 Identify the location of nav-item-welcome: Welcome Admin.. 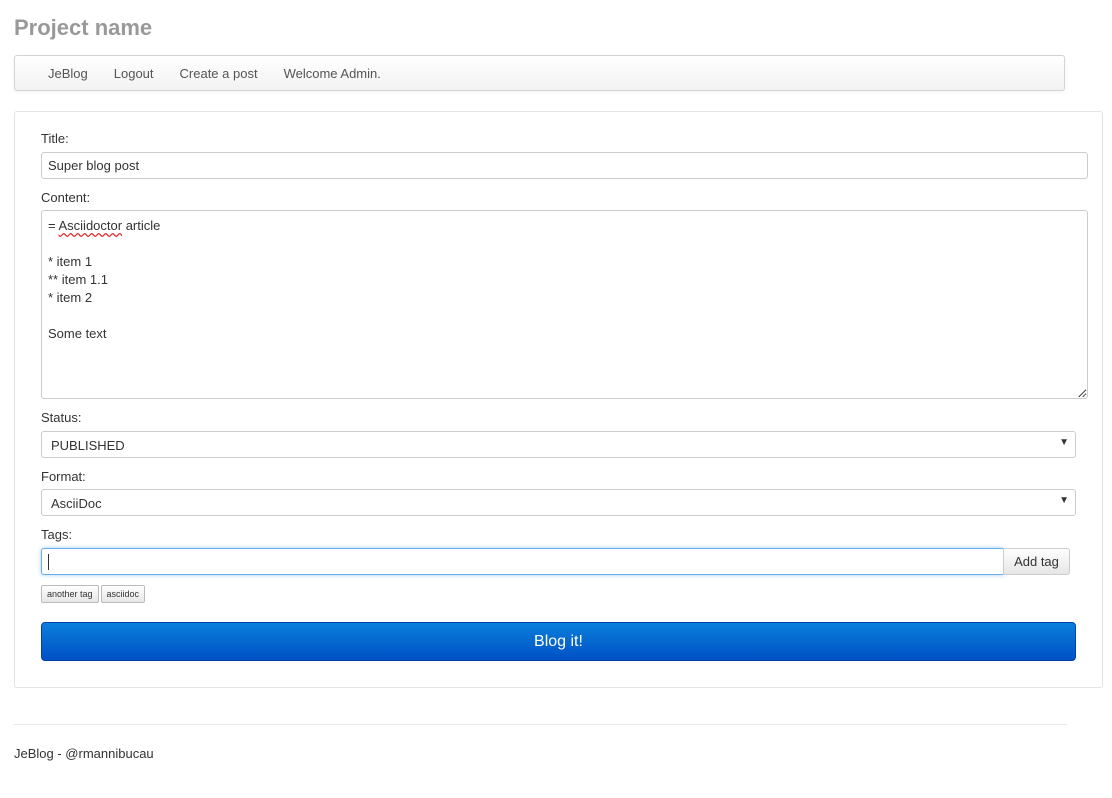
(332, 73).